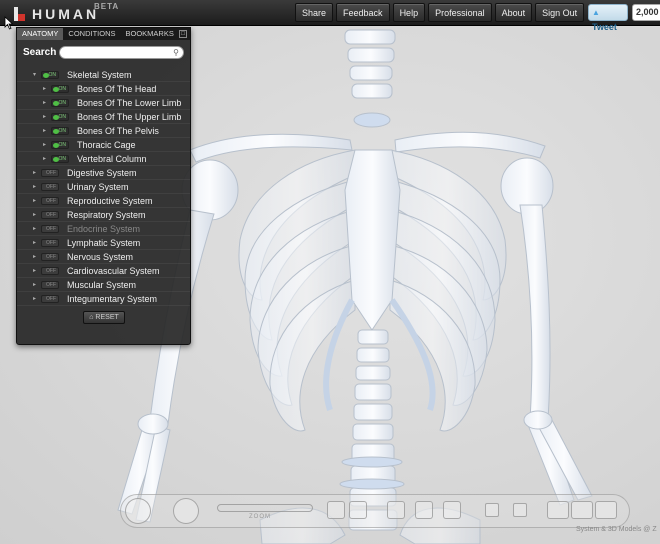 The width and height of the screenshot is (660, 544). I want to click on search-input, so click(113, 52).